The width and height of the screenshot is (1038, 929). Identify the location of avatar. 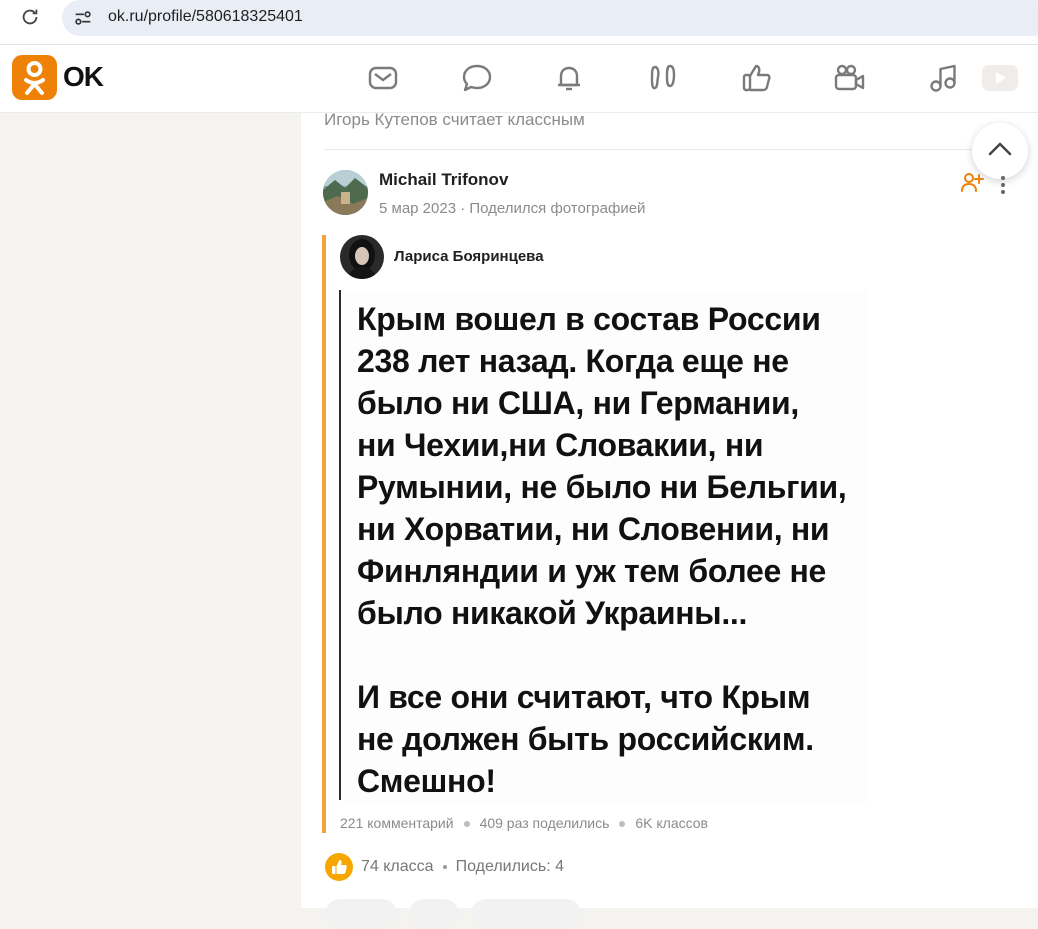
(345, 192).